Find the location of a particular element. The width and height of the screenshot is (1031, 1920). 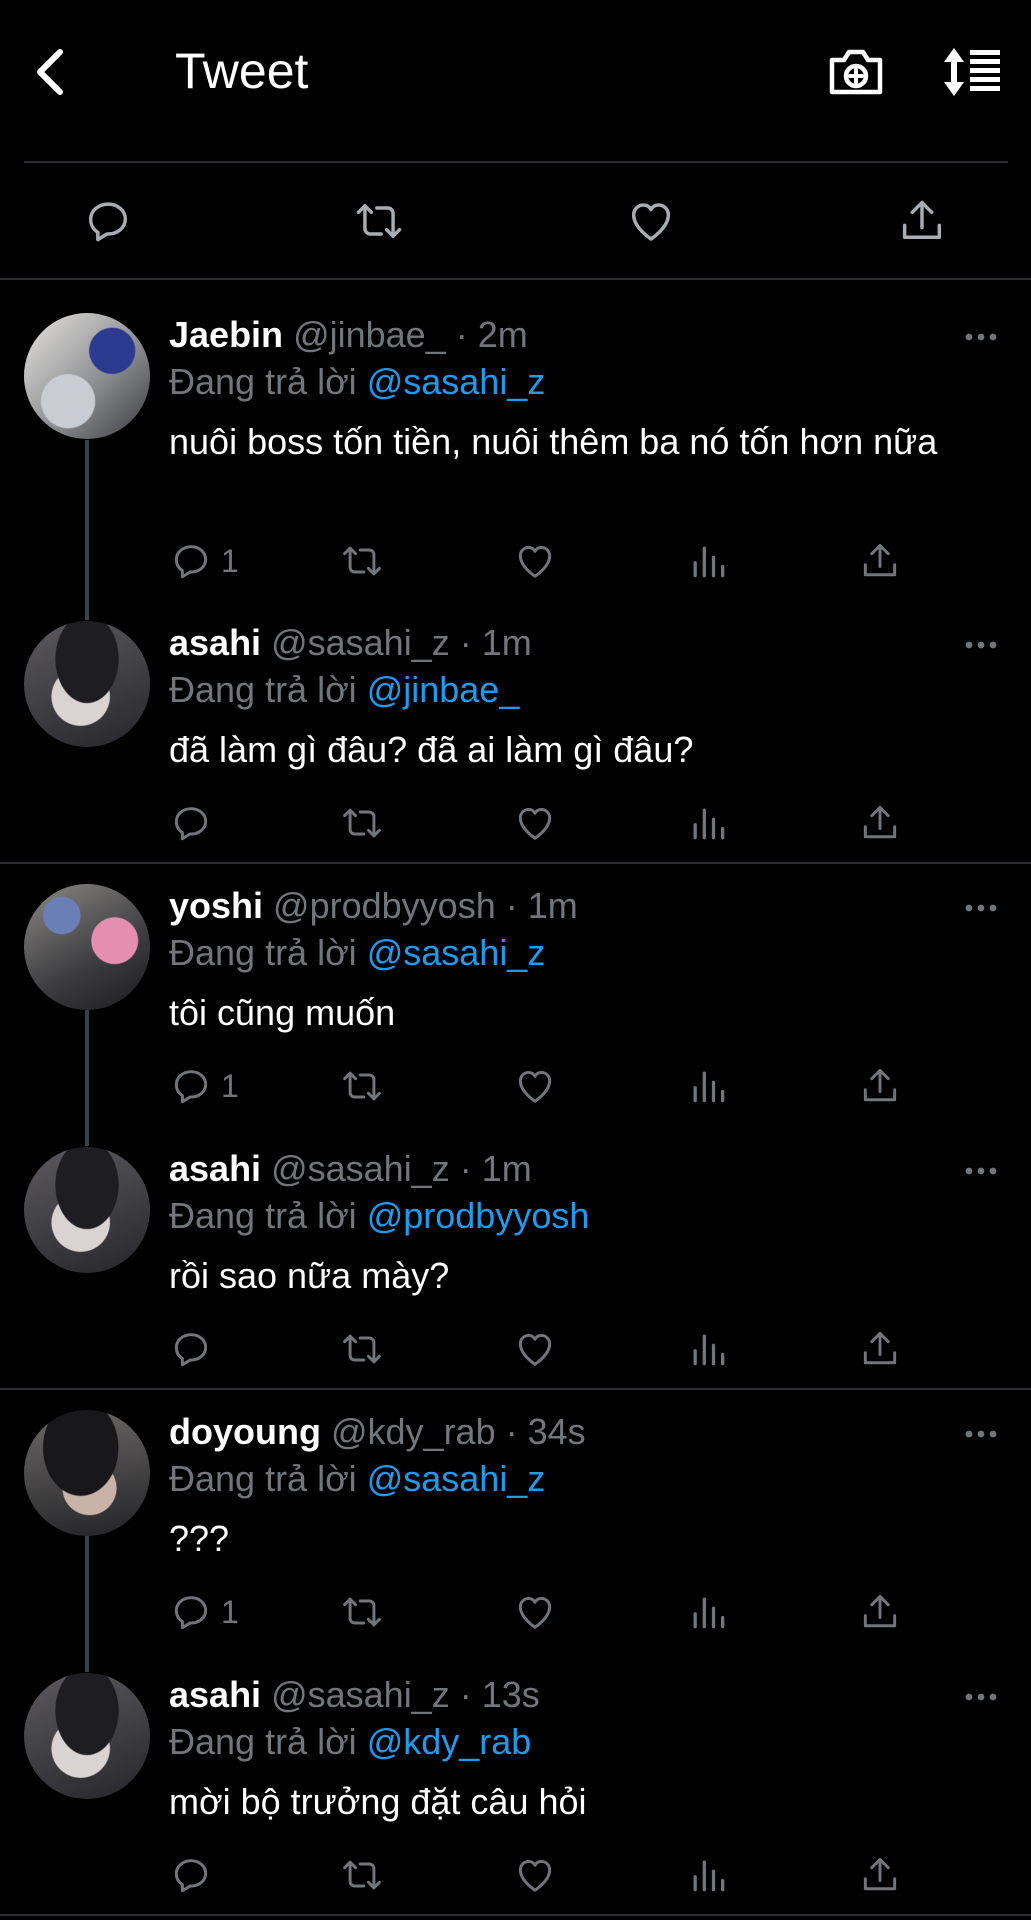

tweet-text: đã làm gì đâu? đã ai làm gì đâu? is located at coordinates (431, 749).